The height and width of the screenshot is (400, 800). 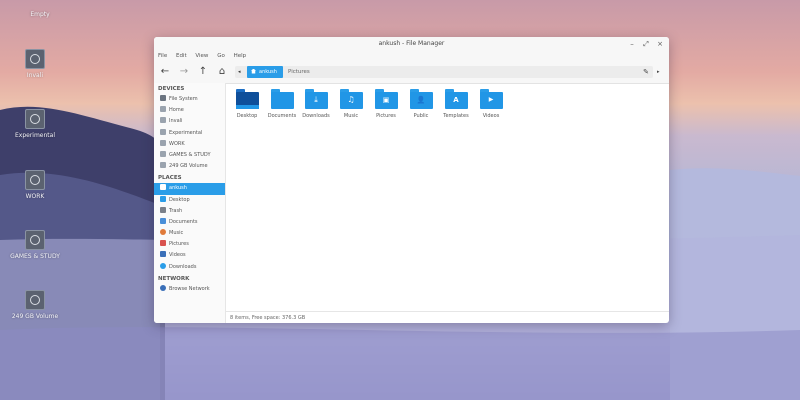 I want to click on videos-icon, so click(x=163, y=254).